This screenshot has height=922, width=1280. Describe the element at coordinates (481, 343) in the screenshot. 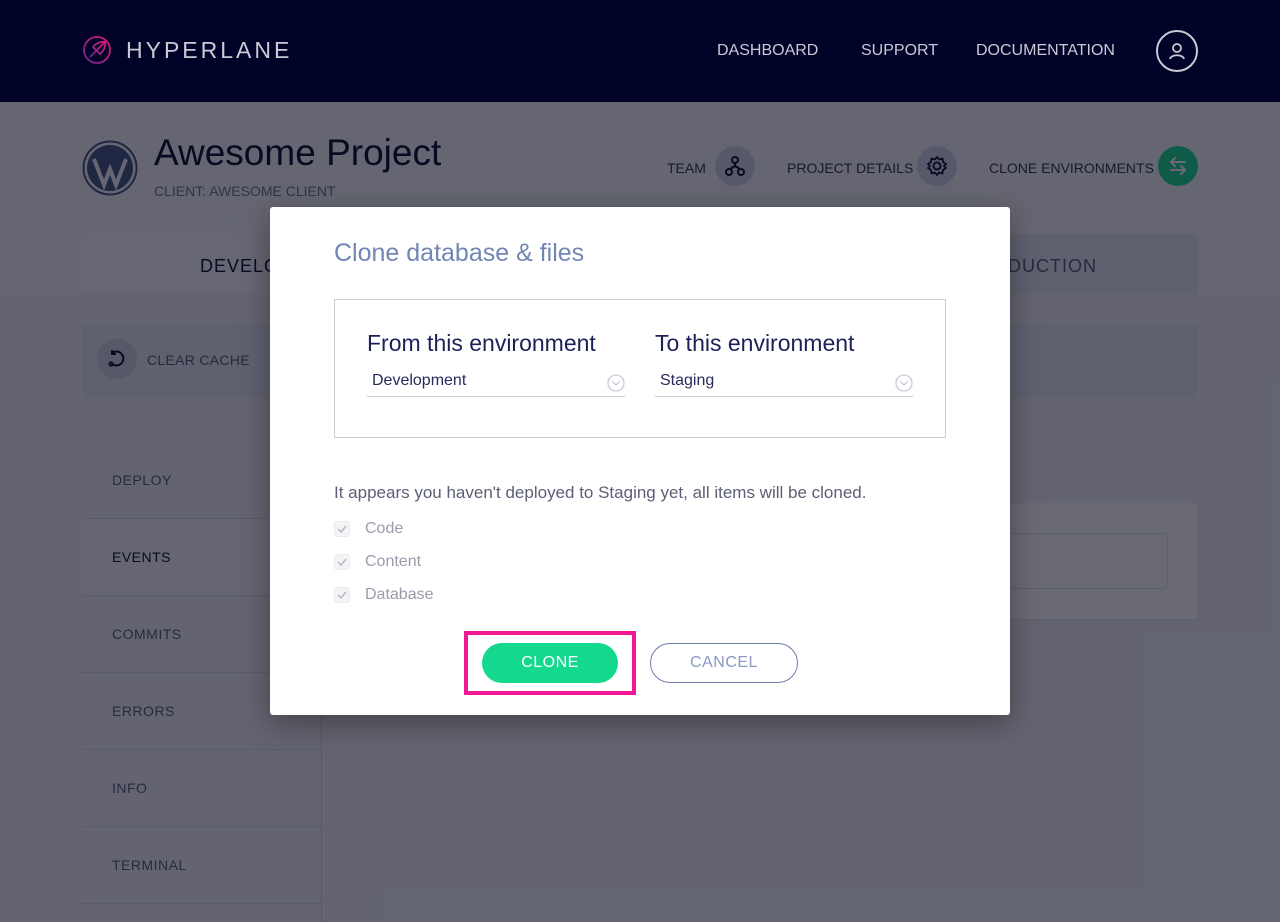

I see `from-environment-label: From this environment` at that location.